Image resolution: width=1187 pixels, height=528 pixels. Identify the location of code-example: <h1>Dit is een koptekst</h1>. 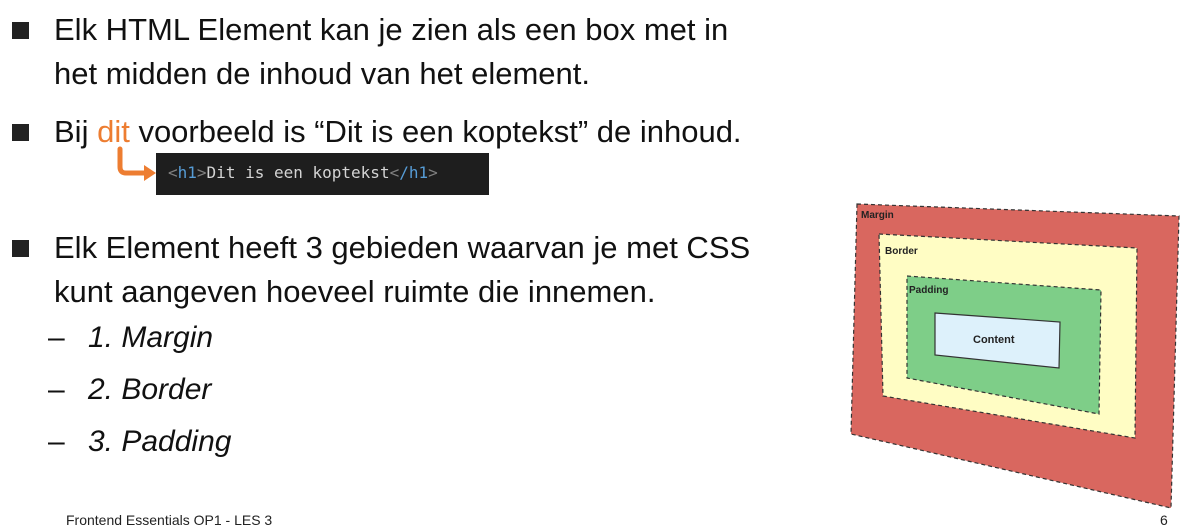
(322, 174).